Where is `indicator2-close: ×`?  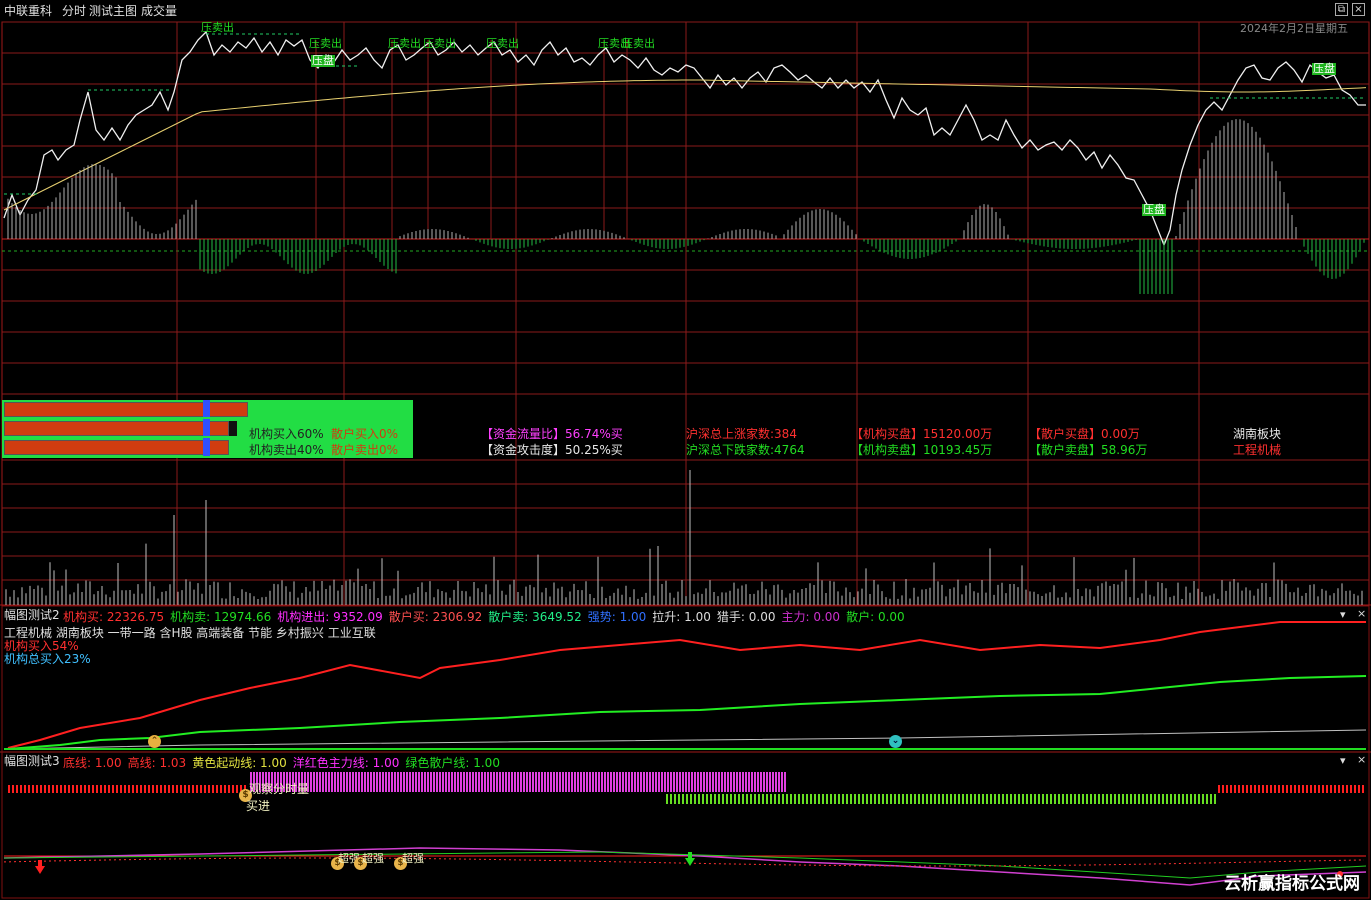
indicator2-close: × is located at coordinates (1361, 613).